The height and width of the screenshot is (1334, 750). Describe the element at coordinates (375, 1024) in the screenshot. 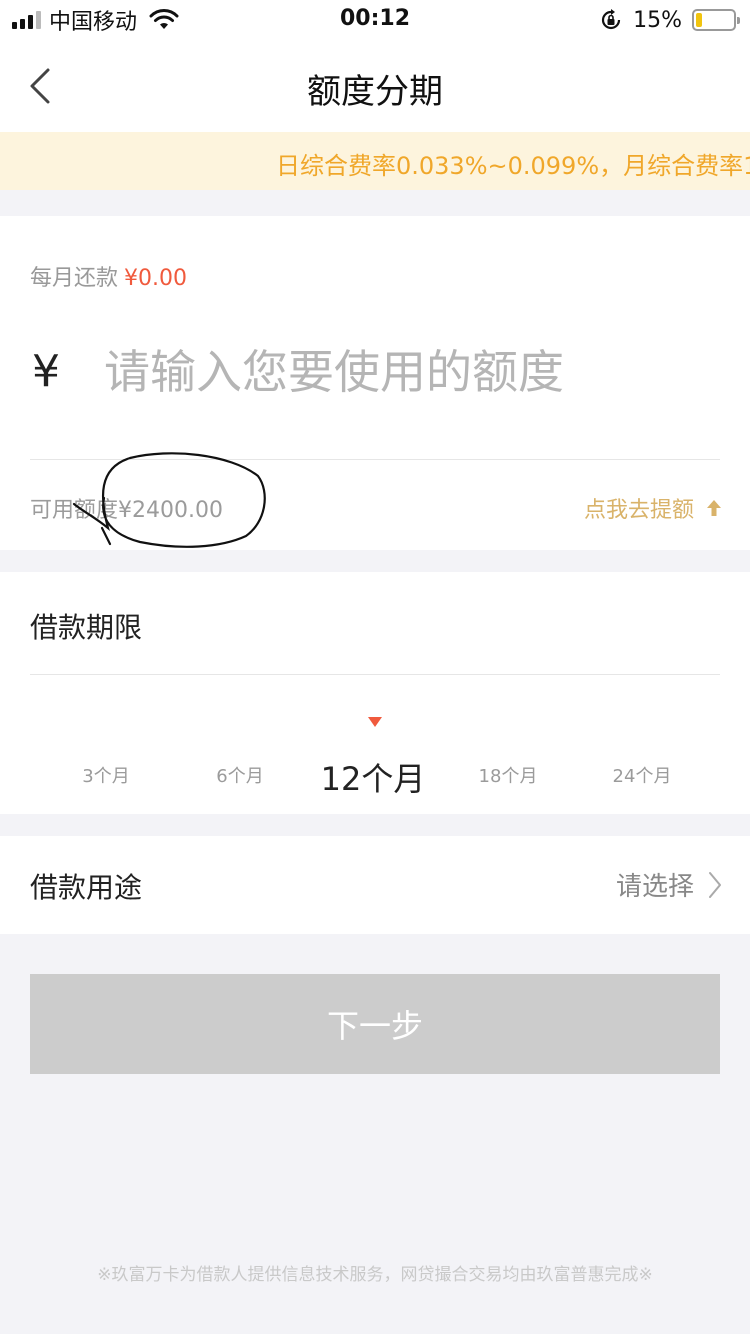

I see `next-step-button: 下一步` at that location.